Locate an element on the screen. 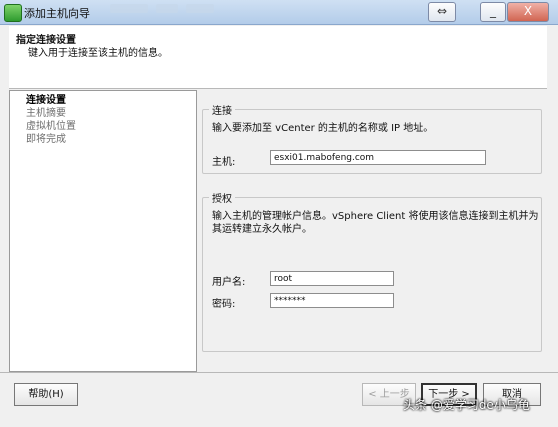  page-subtitle: 键入用于连接至该主机的信息。 is located at coordinates (98, 53).